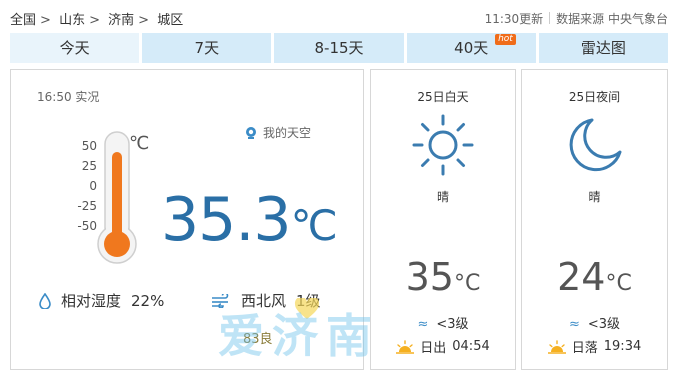 This screenshot has width=678, height=380. I want to click on breadcrumb-city: 济南, so click(121, 20).